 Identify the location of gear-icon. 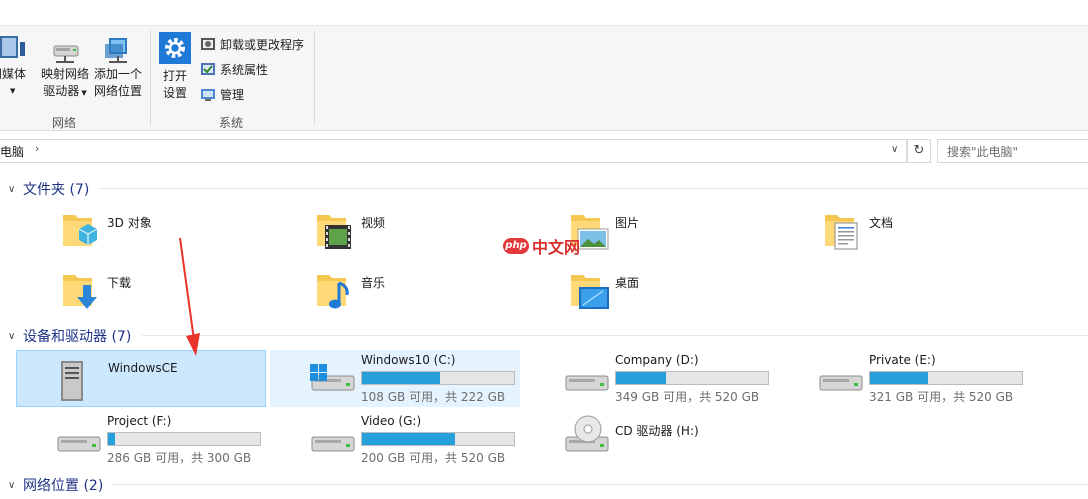
(175, 48).